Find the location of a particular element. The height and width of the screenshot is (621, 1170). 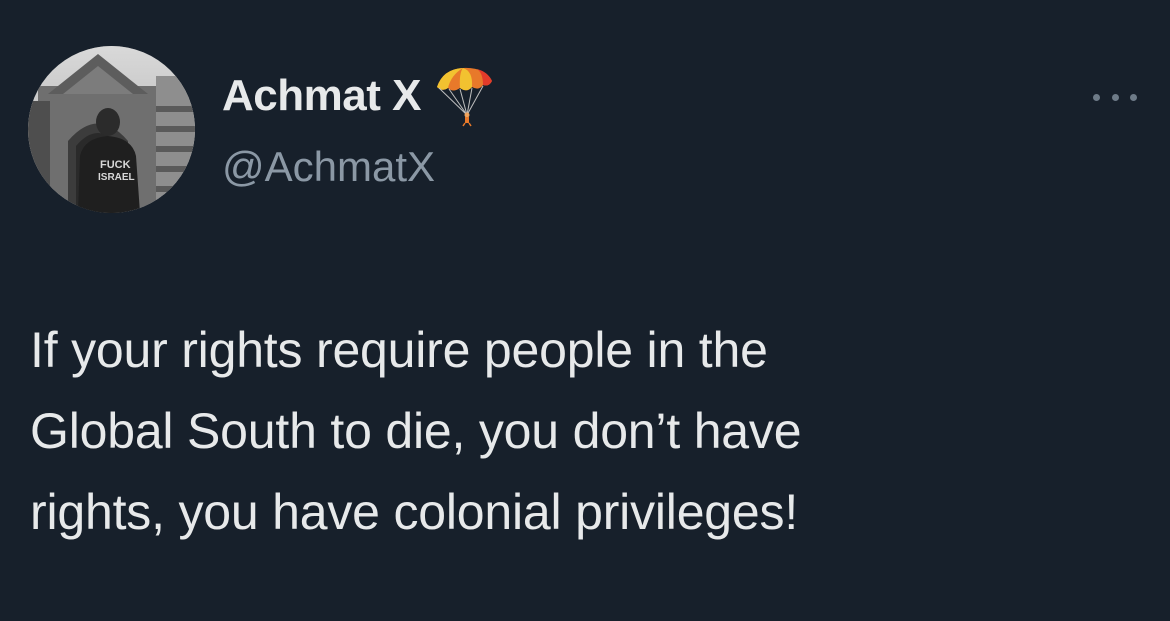

avatar: FUCK ISRAEL is located at coordinates (111, 129).